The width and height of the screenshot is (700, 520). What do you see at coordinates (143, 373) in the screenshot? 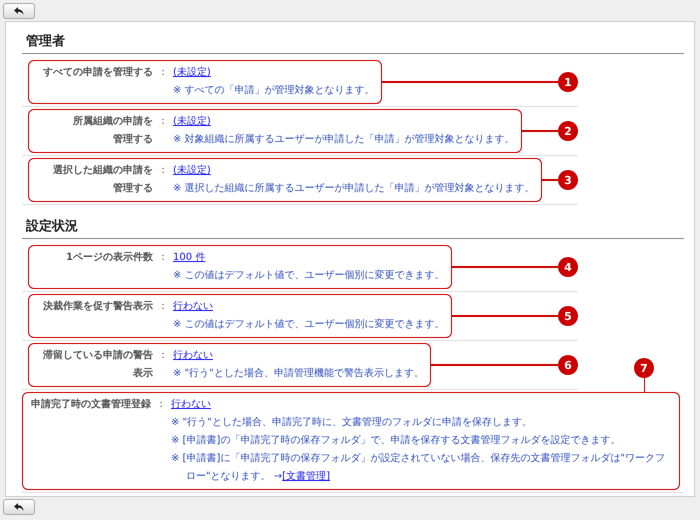
I see `setting-label: 表示` at bounding box center [143, 373].